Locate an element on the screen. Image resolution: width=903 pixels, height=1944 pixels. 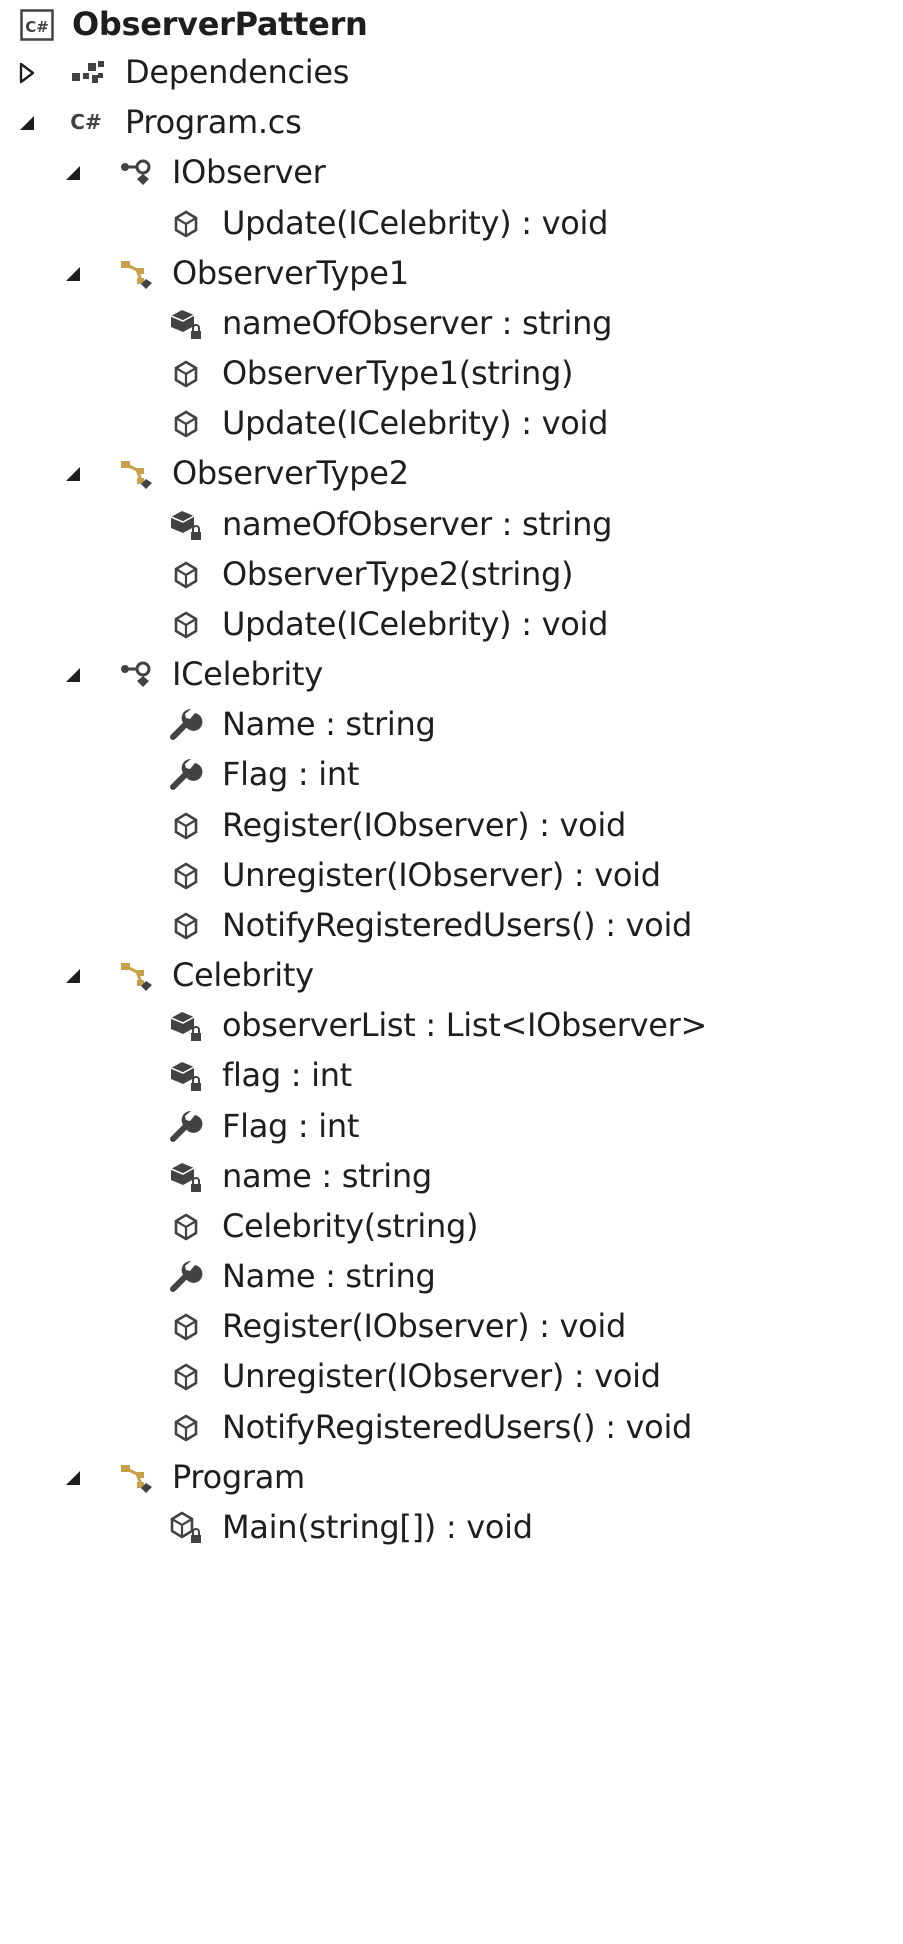
tree-node-label: ObserverType1(string) is located at coordinates (398, 373).